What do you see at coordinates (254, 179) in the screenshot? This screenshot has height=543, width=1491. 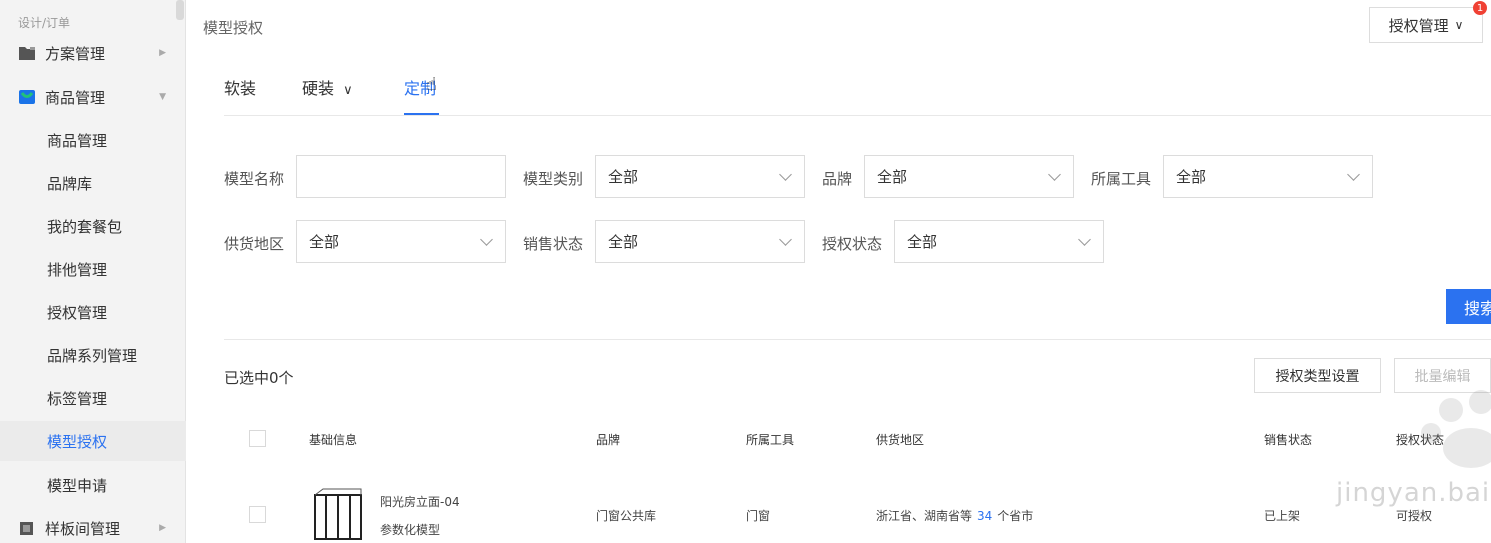 I see `model-name-label: 模型名称` at bounding box center [254, 179].